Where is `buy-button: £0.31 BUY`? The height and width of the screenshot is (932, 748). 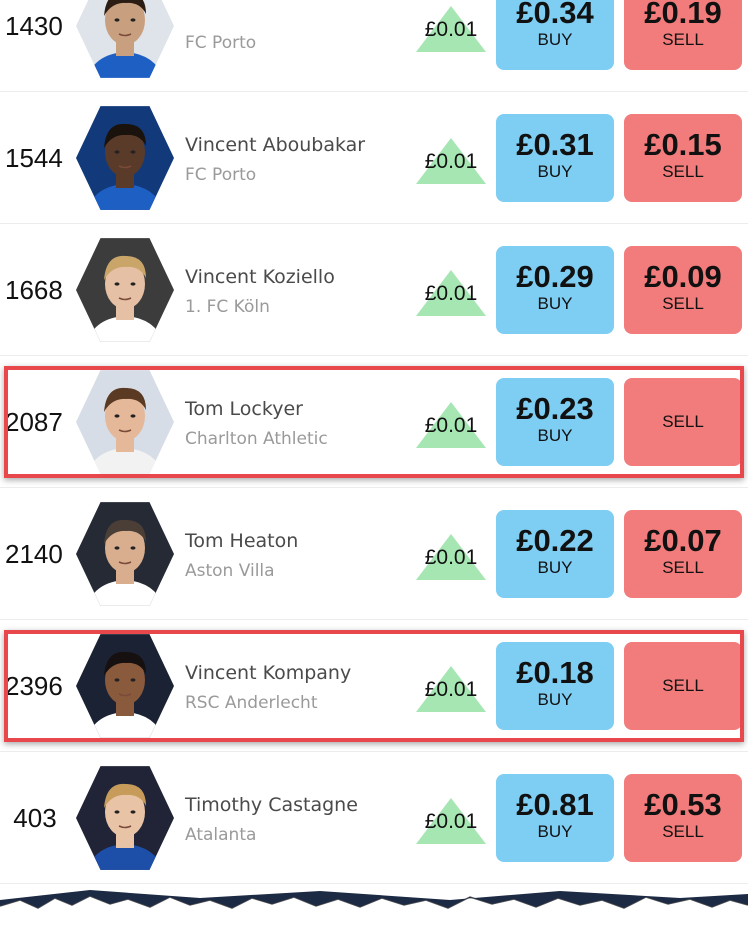 buy-button: £0.31 BUY is located at coordinates (555, 158).